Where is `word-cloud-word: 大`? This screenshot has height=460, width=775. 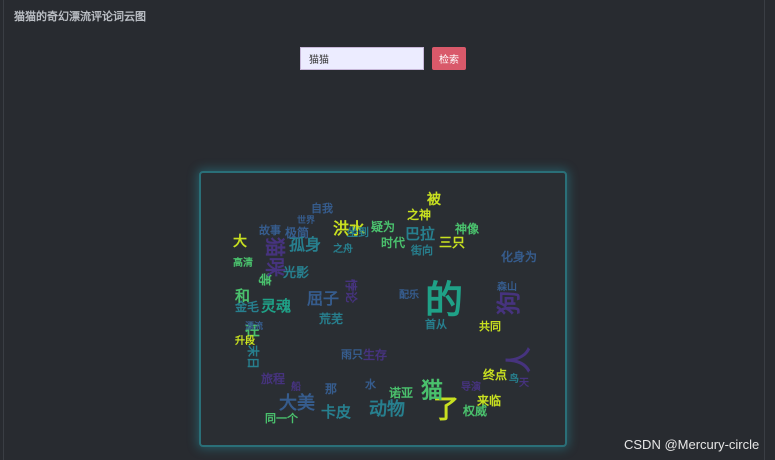 word-cloud-word: 大 is located at coordinates (240, 242).